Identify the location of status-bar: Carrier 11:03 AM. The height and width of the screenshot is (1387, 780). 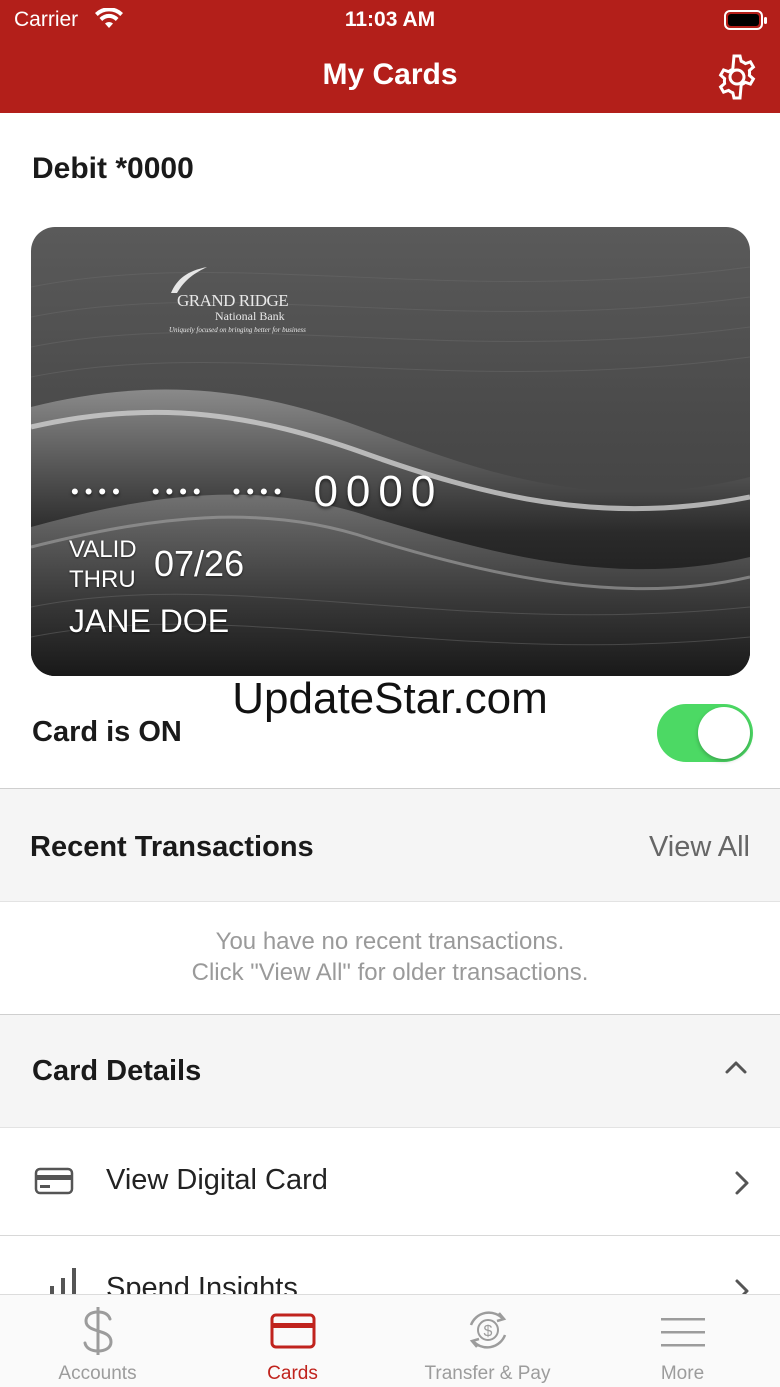
(390, 20).